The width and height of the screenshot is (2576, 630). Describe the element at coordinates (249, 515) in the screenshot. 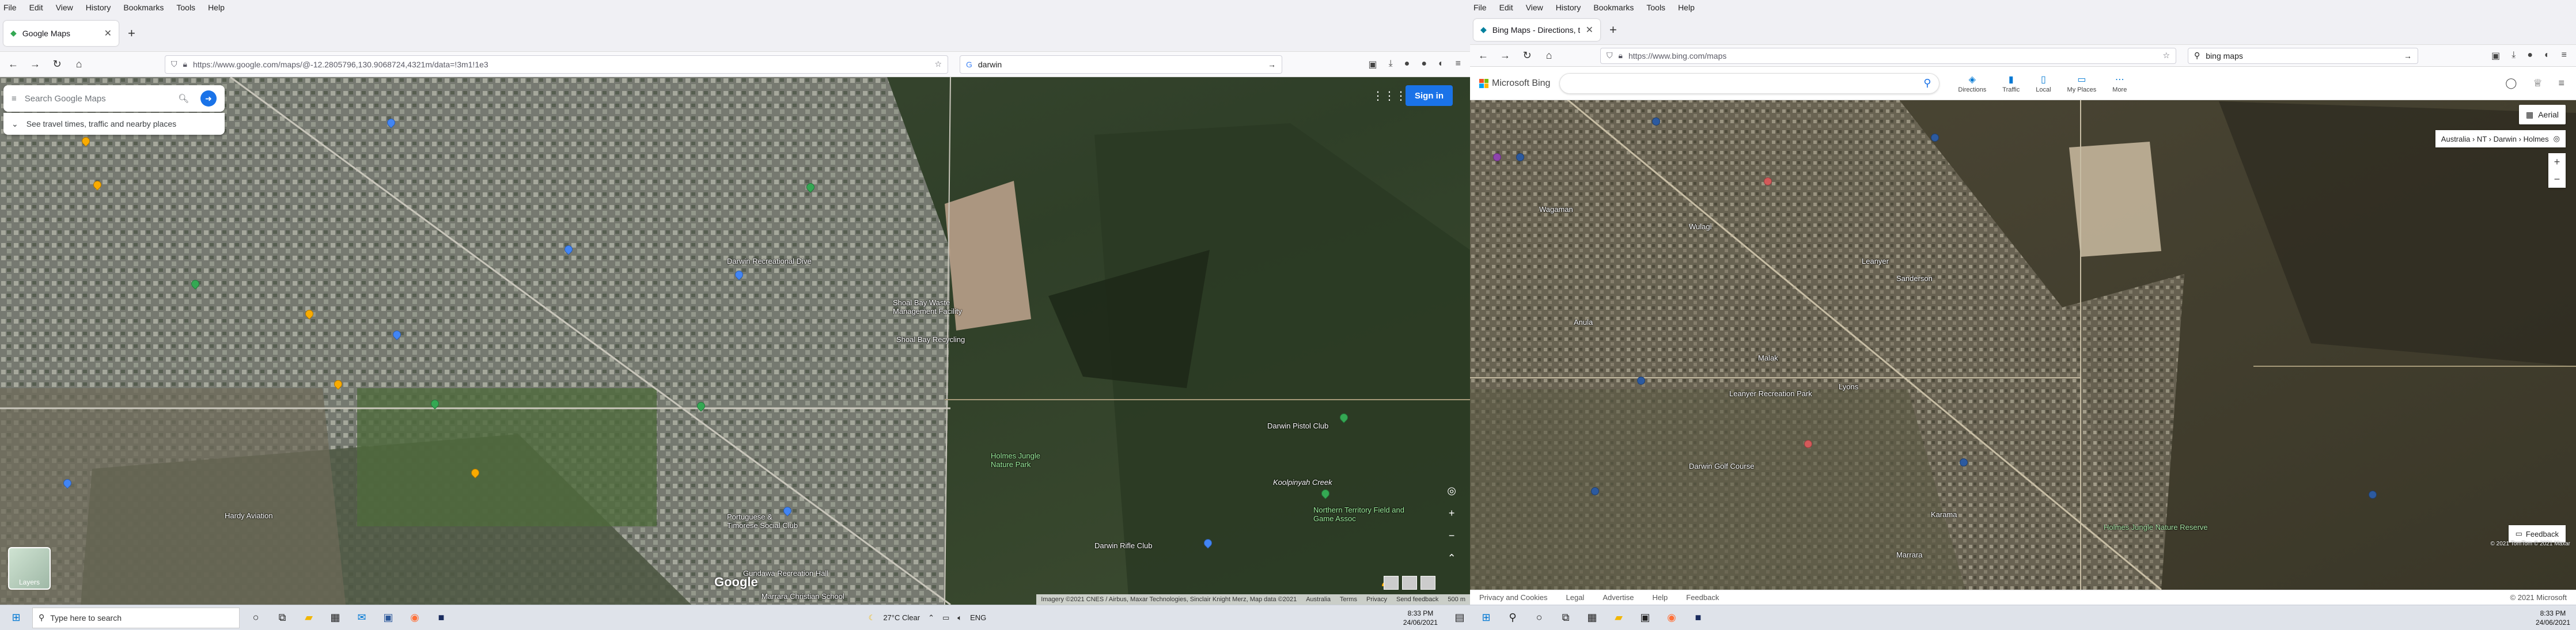

I see `map-label: Hardy Aviation` at that location.